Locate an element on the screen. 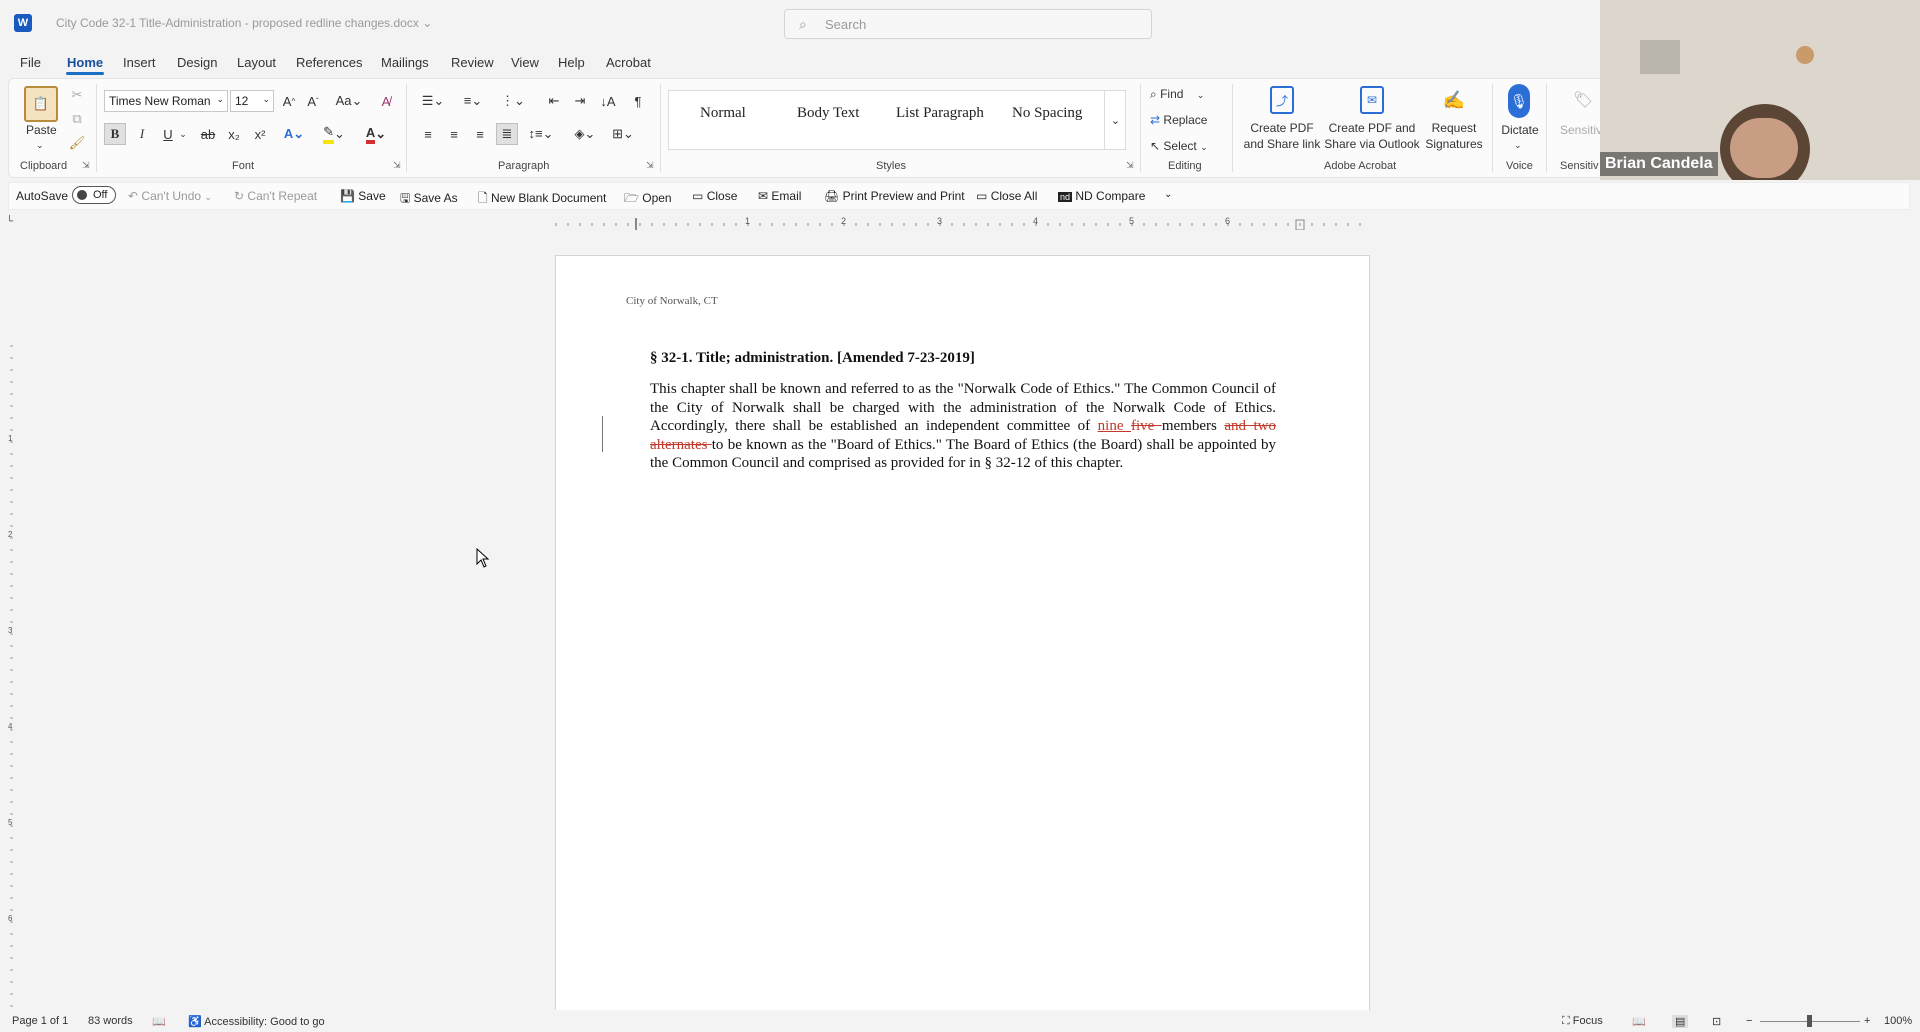 This screenshot has height=1032, width=1920. pdf-outlook-icon: ✉ is located at coordinates (1372, 100).